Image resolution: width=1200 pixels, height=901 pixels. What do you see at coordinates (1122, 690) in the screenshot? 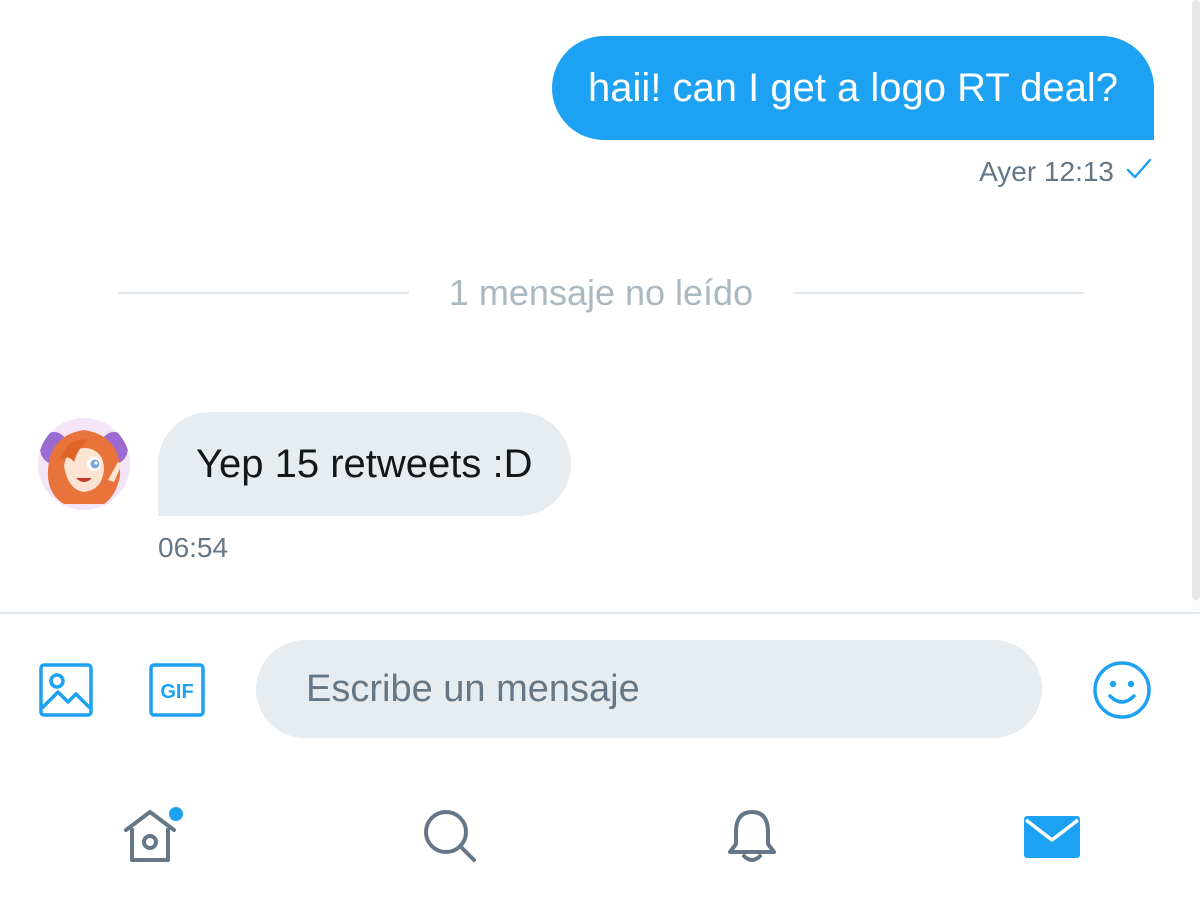
I see `emoji-icon` at bounding box center [1122, 690].